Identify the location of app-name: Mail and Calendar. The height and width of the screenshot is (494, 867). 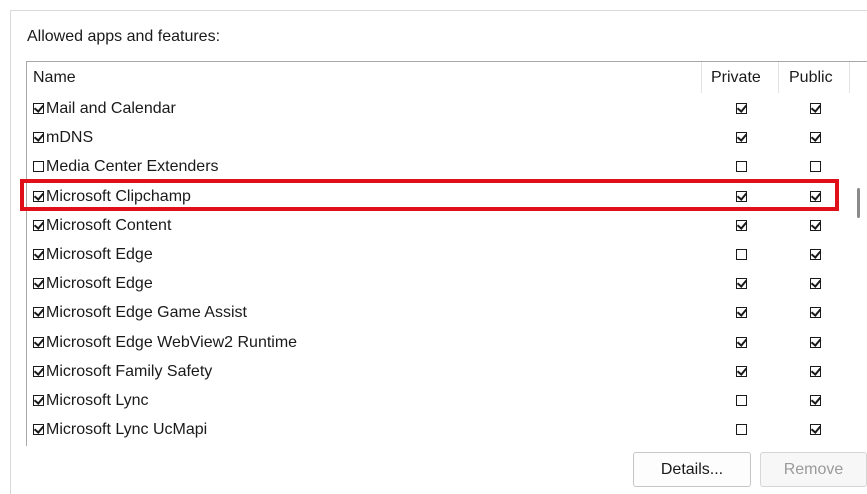
(111, 108).